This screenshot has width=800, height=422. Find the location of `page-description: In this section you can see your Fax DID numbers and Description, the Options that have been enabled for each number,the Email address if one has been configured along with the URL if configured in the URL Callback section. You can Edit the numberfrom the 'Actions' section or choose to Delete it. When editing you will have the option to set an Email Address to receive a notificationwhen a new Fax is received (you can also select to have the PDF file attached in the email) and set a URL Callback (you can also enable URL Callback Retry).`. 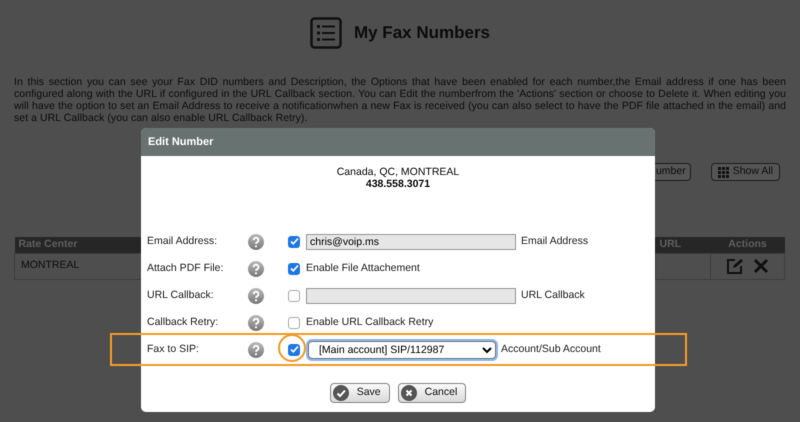

page-description: In this section you can see your Fax DID numbers and Description, the Options that have been enabled for each number,the Email address if one has been configured along with the URL if configured in the URL Callback section. You can Edit the numberfrom the 'Actions' section or choose to Delete it. When editing you will have the option to set an Email Address to receive a notificationwhen a new Fax is received (you can also select to have the PDF file attached in the email) and set a URL Callback (you can also enable URL Callback Retry). is located at coordinates (400, 100).